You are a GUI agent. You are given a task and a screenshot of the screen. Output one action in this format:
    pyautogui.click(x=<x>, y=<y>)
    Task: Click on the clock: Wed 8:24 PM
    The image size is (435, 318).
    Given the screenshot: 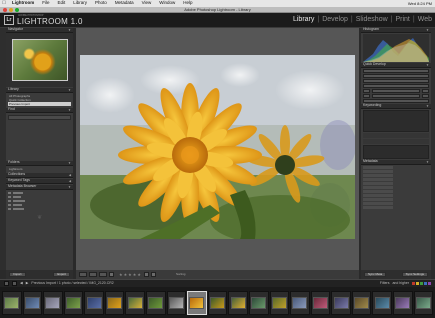 What is the action you would take?
    pyautogui.click(x=420, y=3)
    